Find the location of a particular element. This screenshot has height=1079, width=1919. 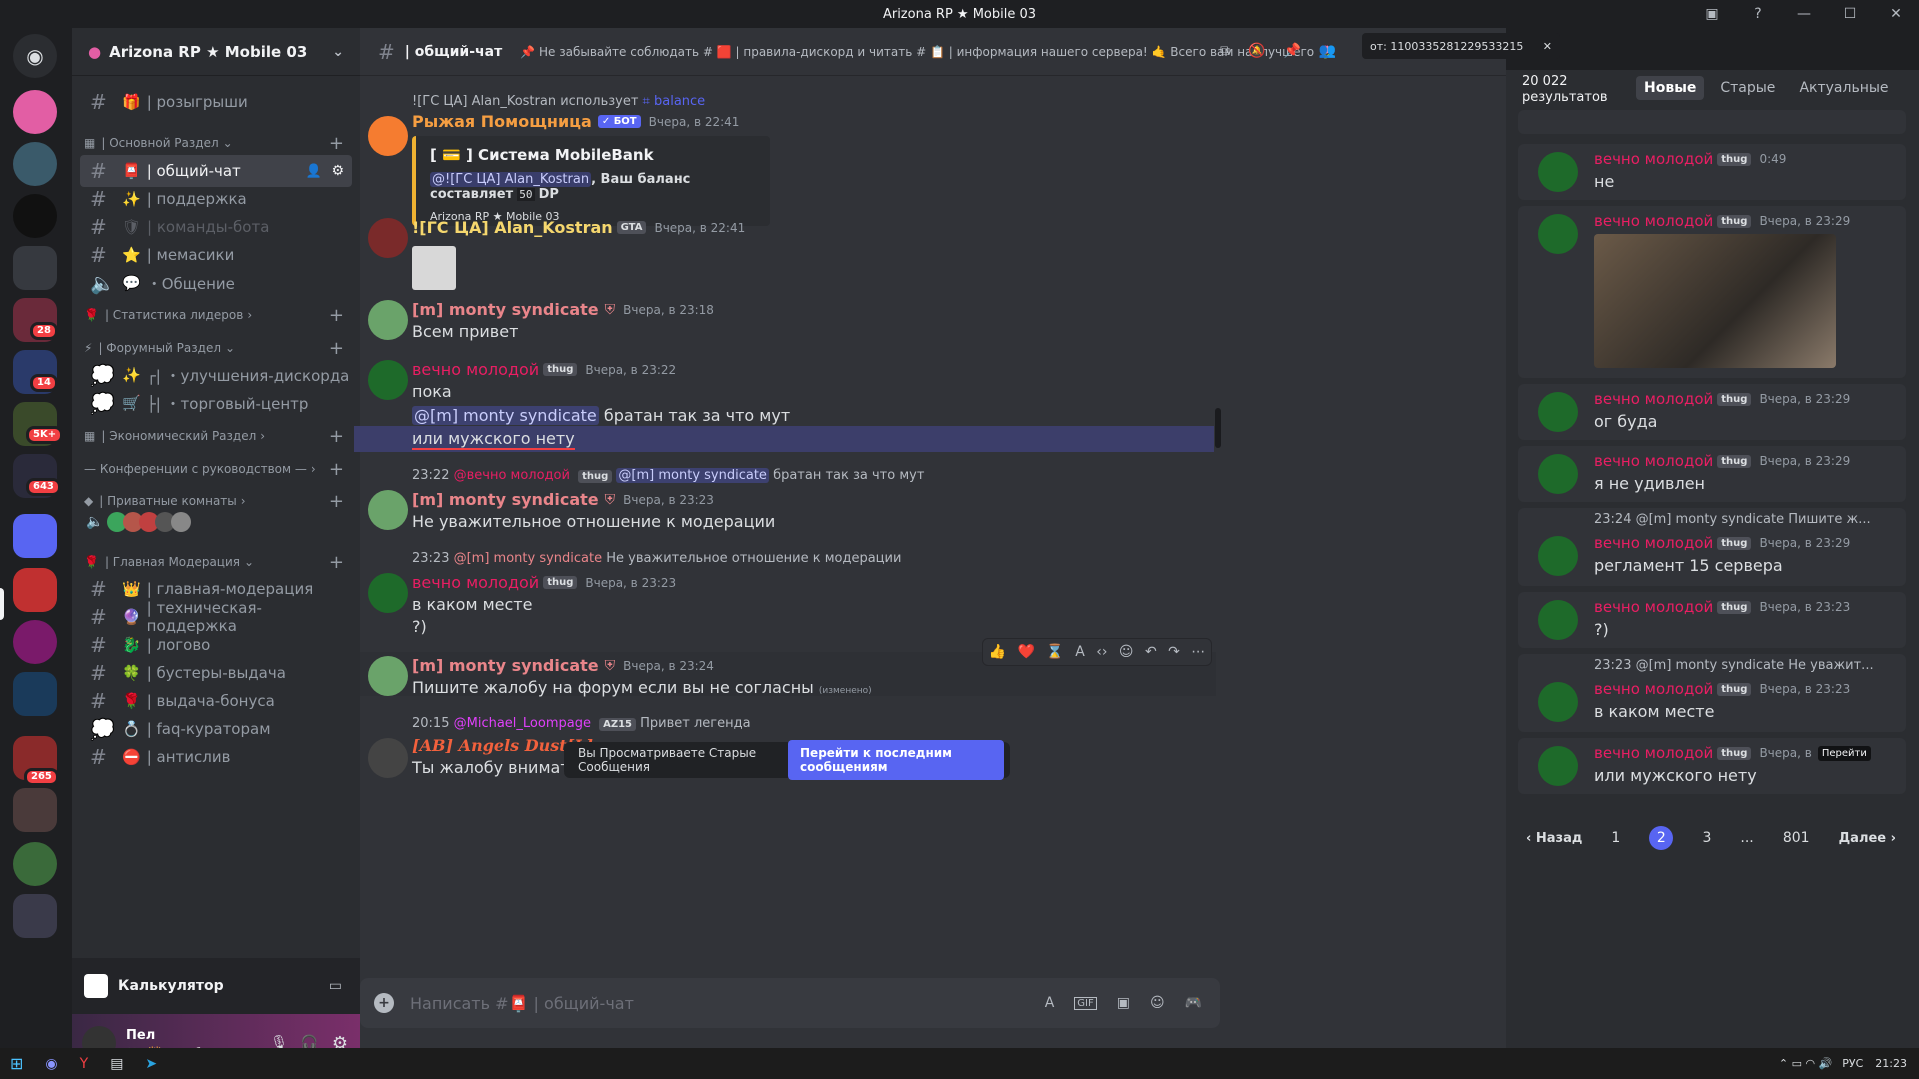

help-icon: ? is located at coordinates (1758, 14).